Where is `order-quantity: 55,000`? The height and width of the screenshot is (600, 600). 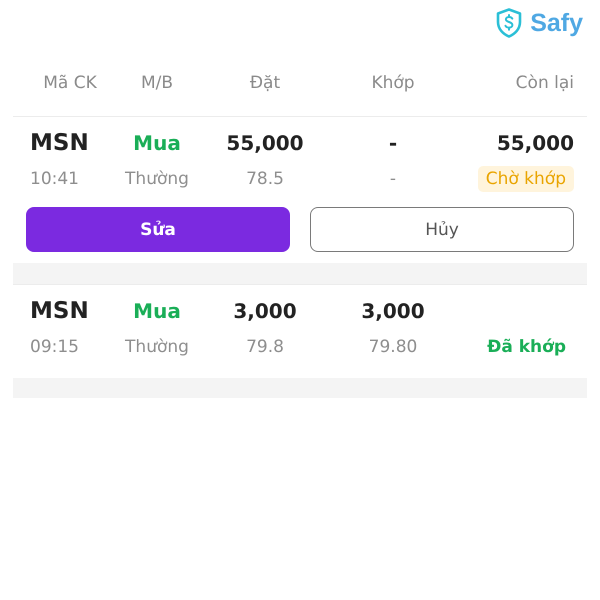 order-quantity: 55,000 is located at coordinates (265, 143).